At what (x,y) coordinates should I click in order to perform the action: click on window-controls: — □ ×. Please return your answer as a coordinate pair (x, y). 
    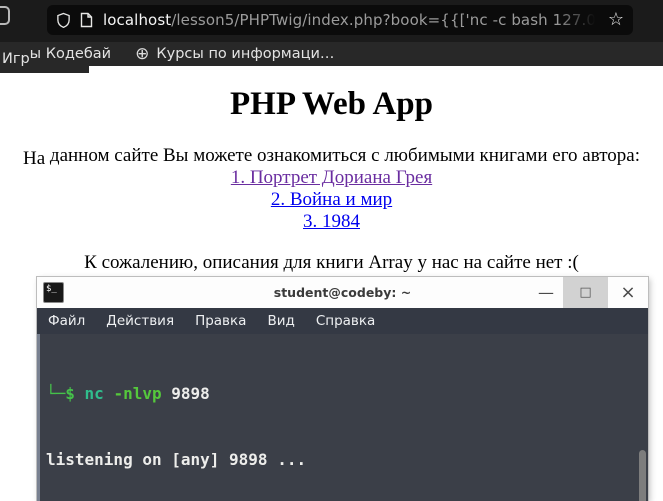
    Looking at the image, I should click on (588, 292).